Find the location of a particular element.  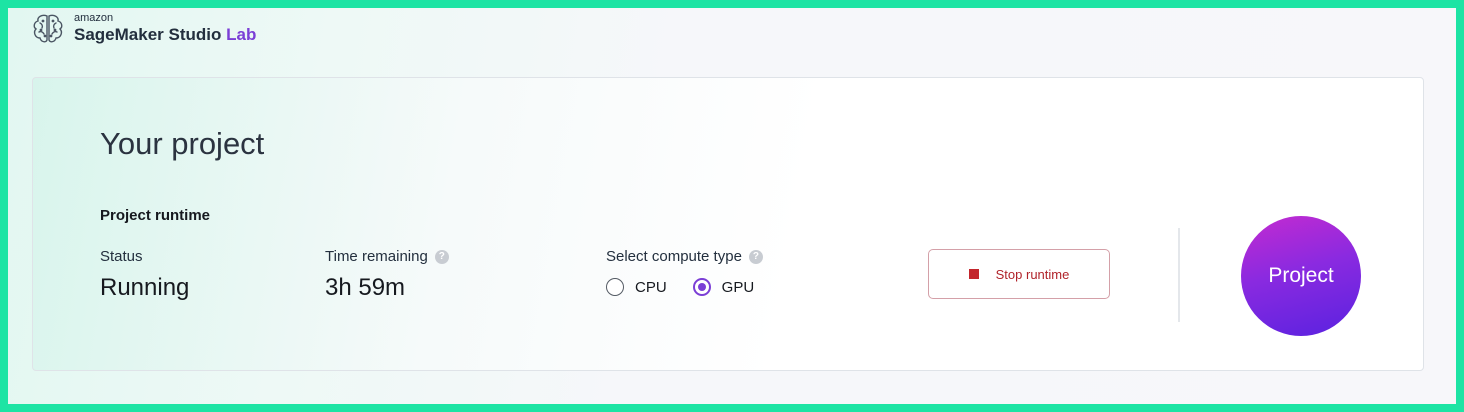

stop-runtime-button: Stop runtime is located at coordinates (1019, 274).